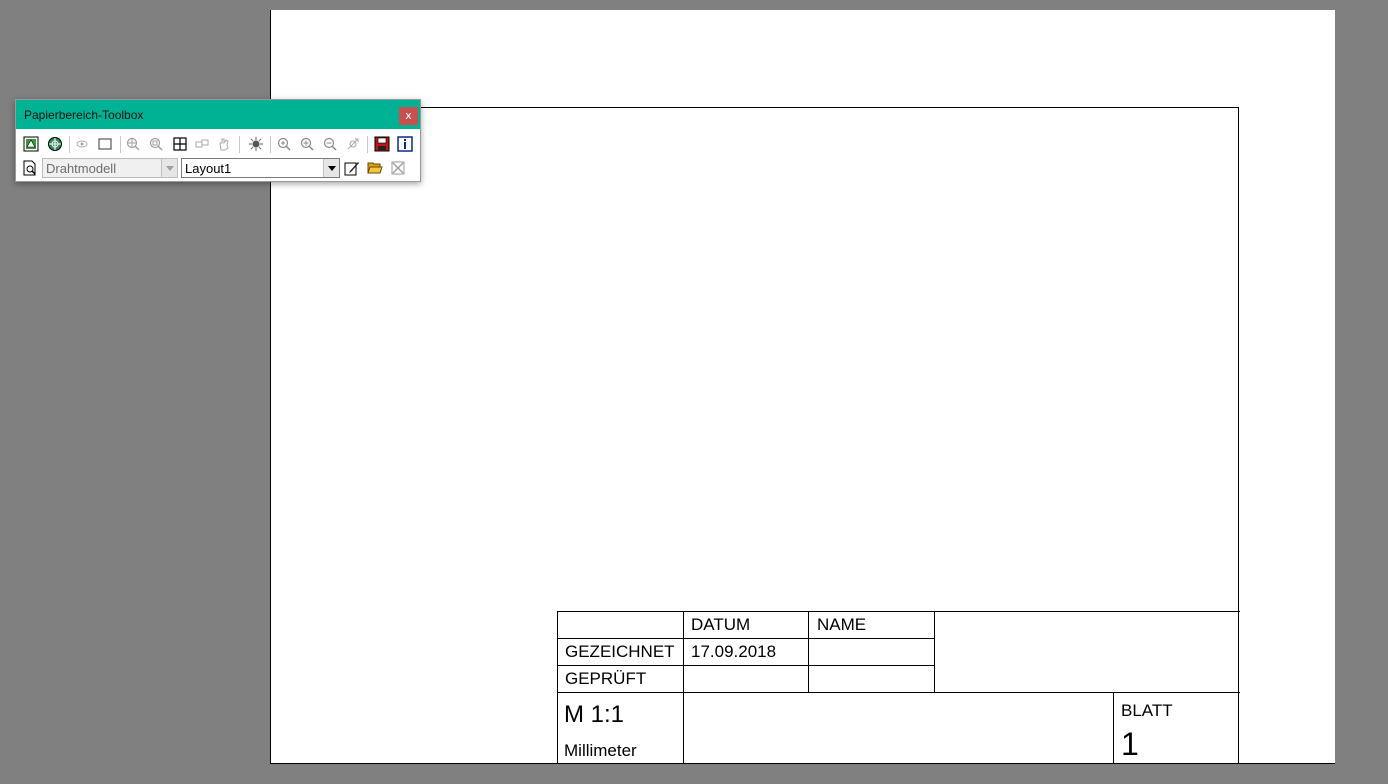 The image size is (1388, 784). I want to click on scale-label: M 1:1, so click(594, 714).